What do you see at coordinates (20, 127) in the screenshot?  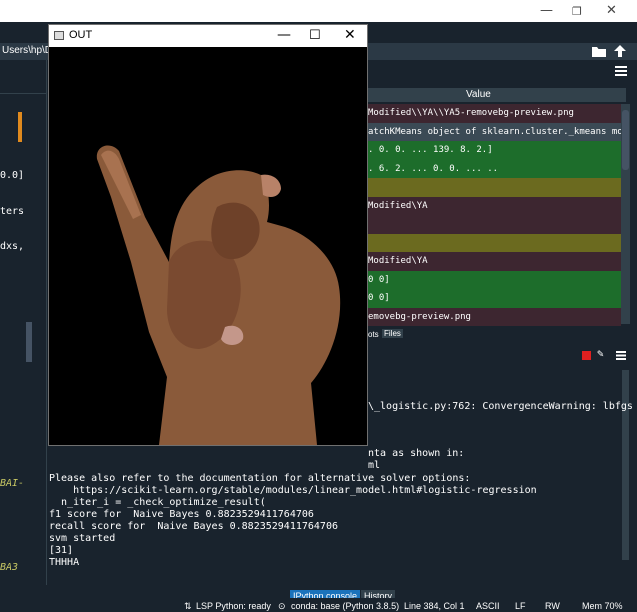 I see `editor-warning-markers` at bounding box center [20, 127].